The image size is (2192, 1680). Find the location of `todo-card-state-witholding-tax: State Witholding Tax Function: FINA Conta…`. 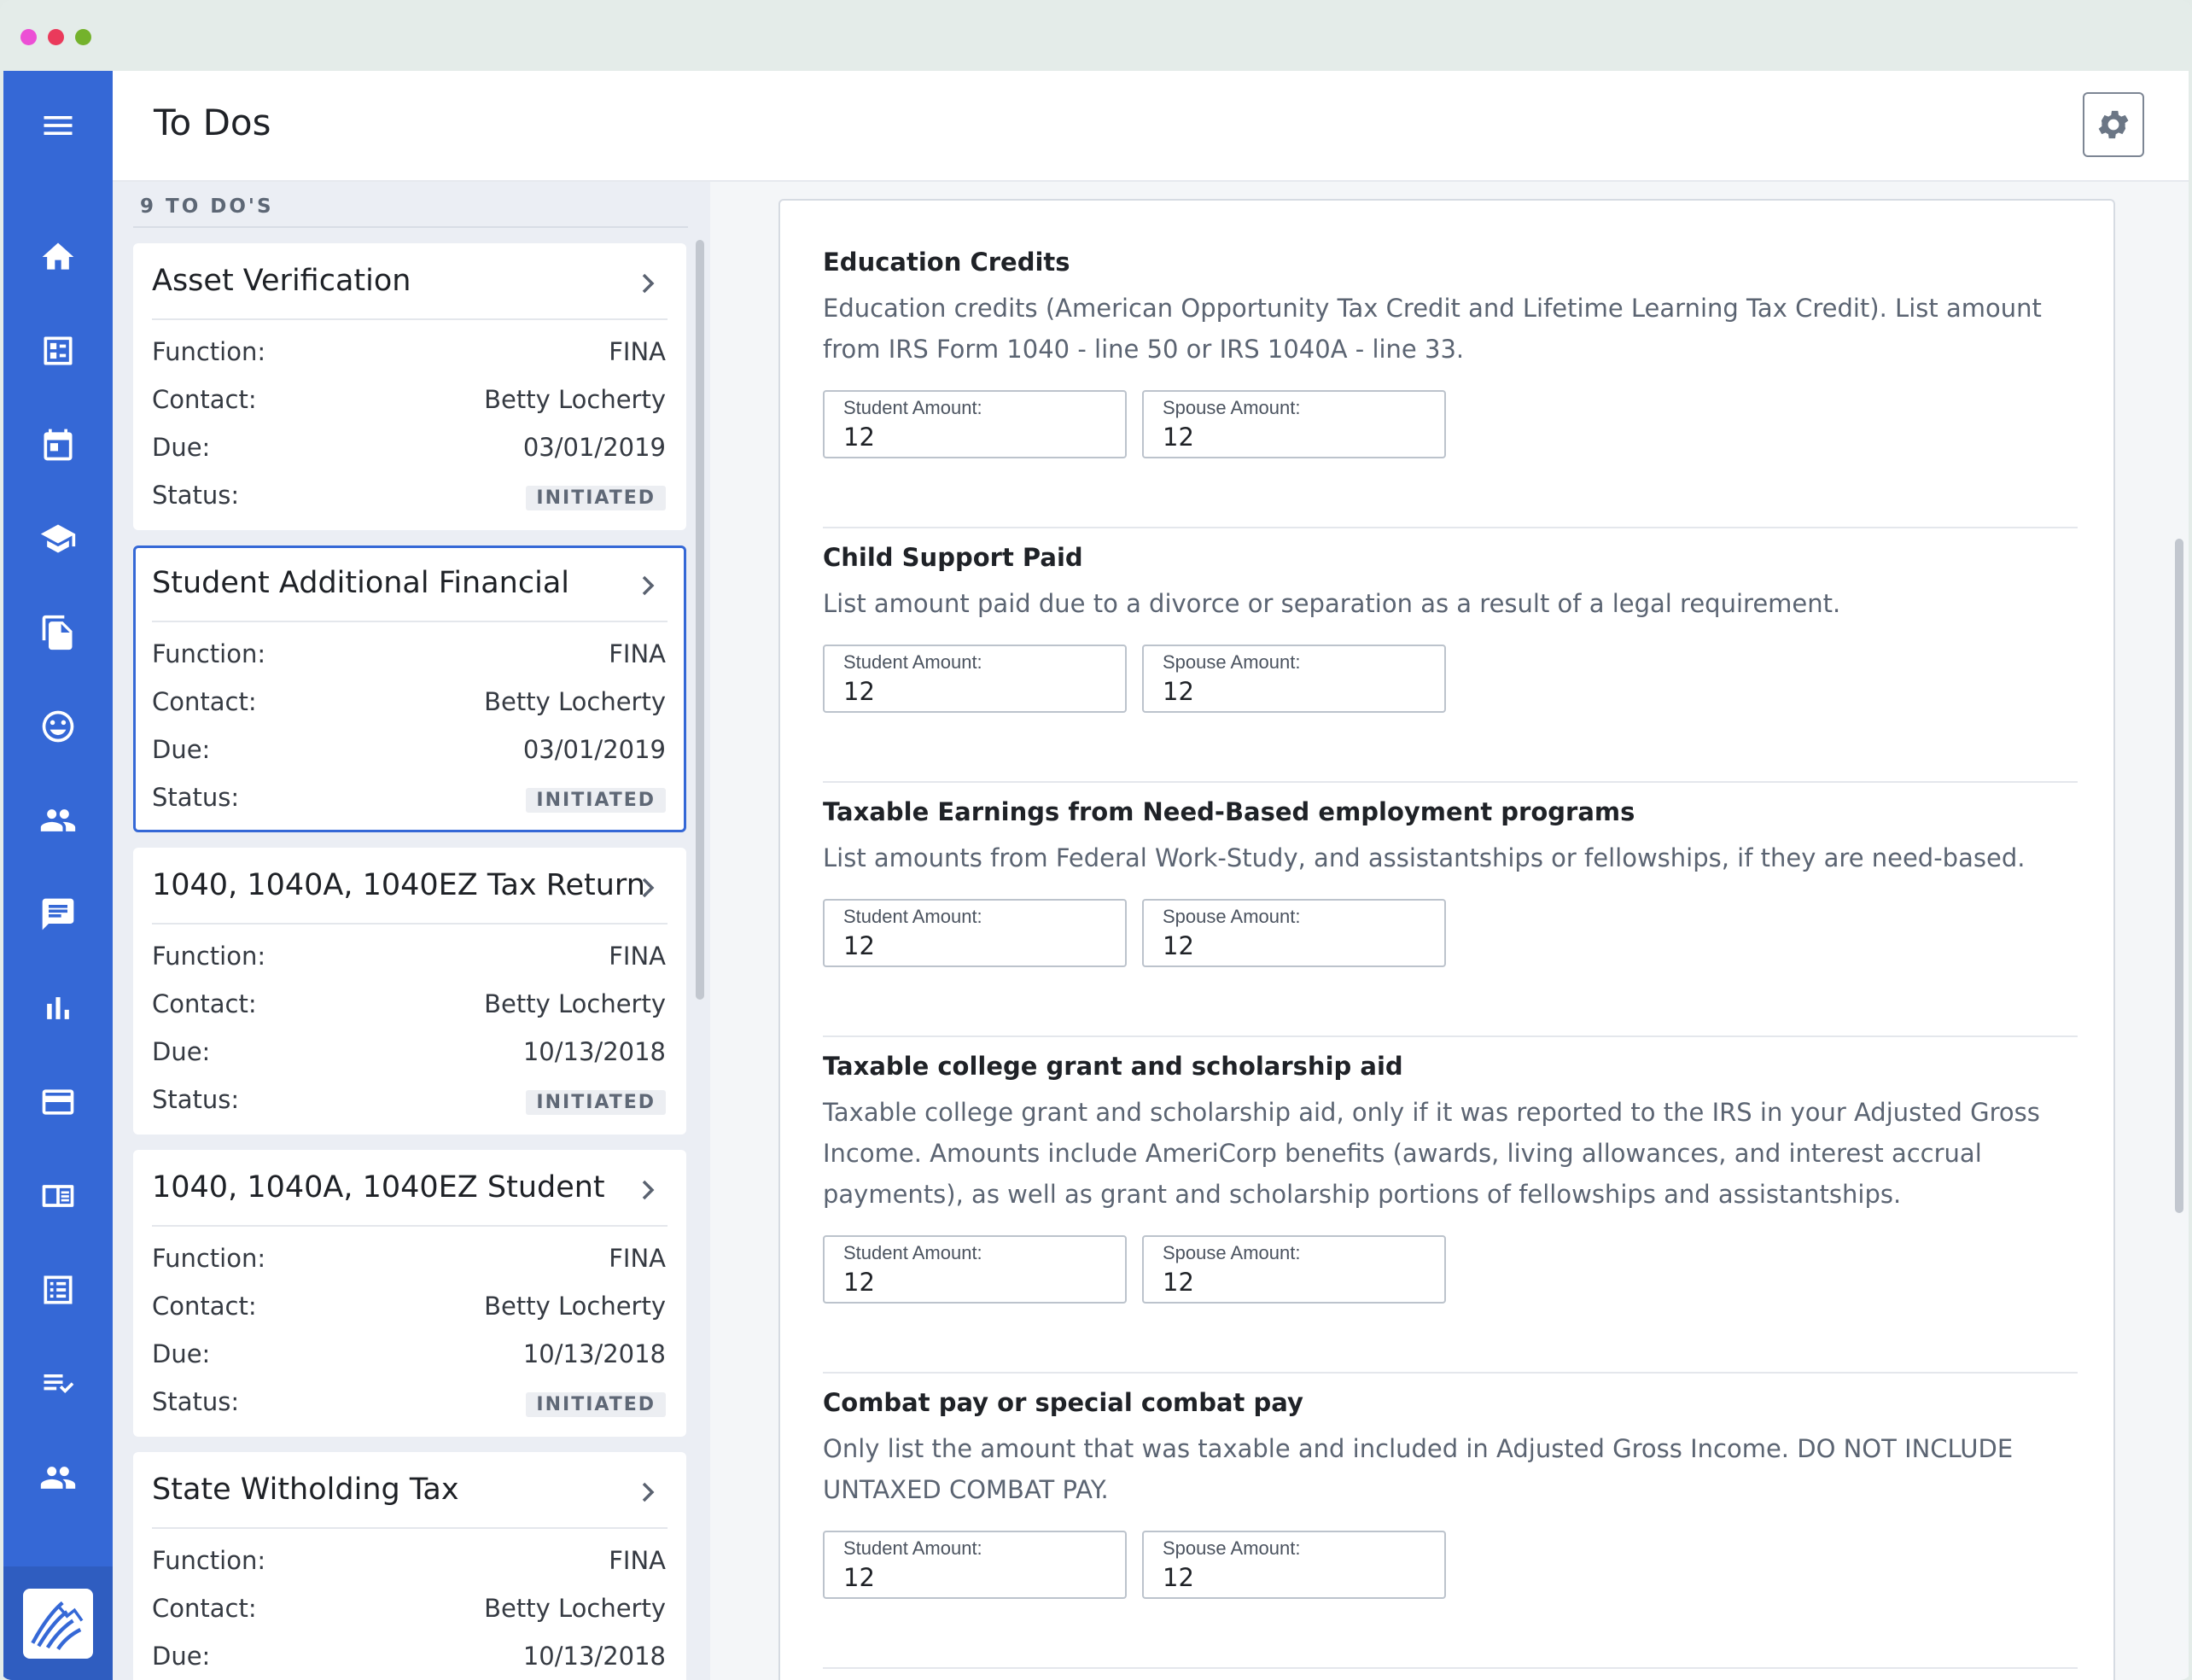

todo-card-state-witholding-tax: State Witholding Tax Function: FINA Conta… is located at coordinates (409, 1566).